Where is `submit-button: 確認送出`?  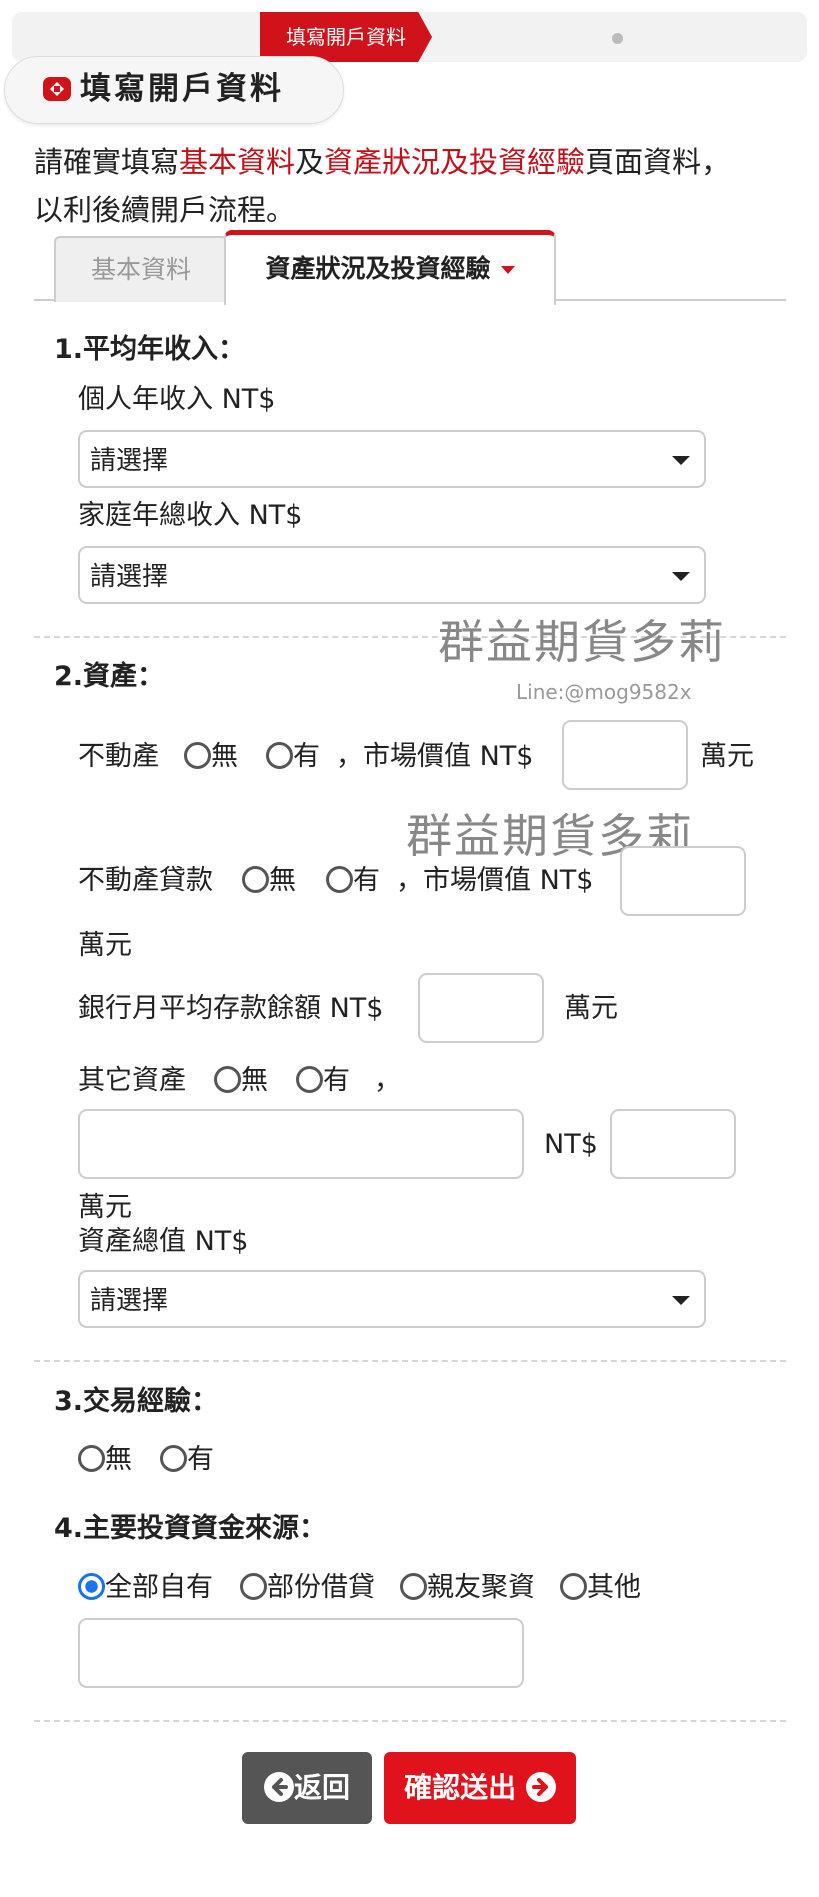 submit-button: 確認送出 is located at coordinates (480, 1788).